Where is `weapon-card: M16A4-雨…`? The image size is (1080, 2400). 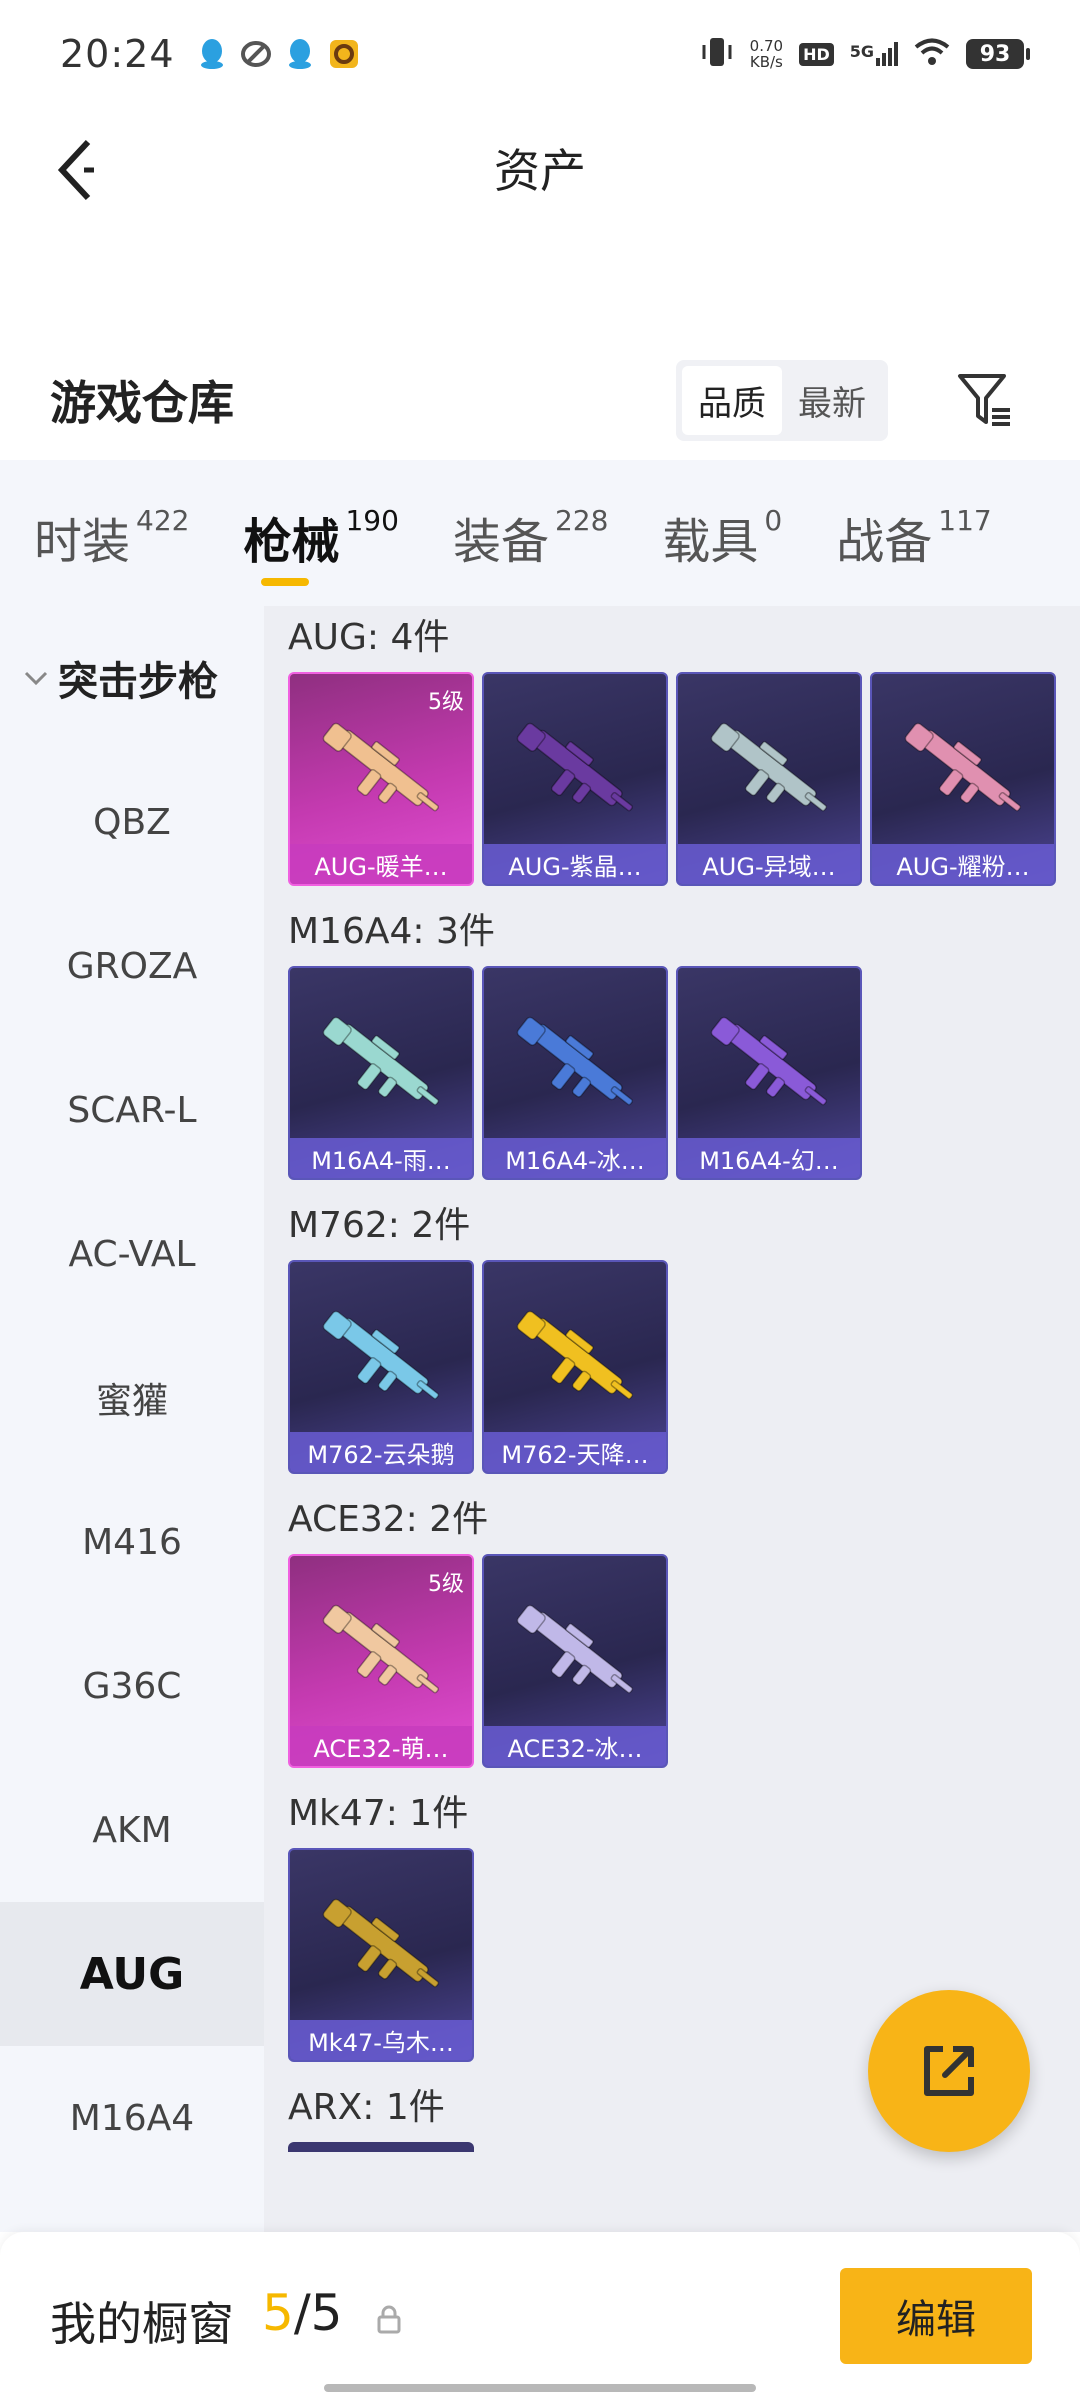 weapon-card: M16A4-雨… is located at coordinates (381, 1073).